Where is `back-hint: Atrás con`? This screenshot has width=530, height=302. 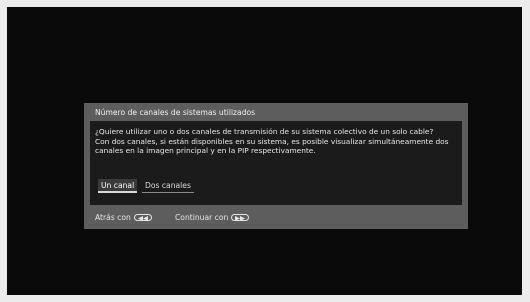 back-hint: Atrás con is located at coordinates (123, 217).